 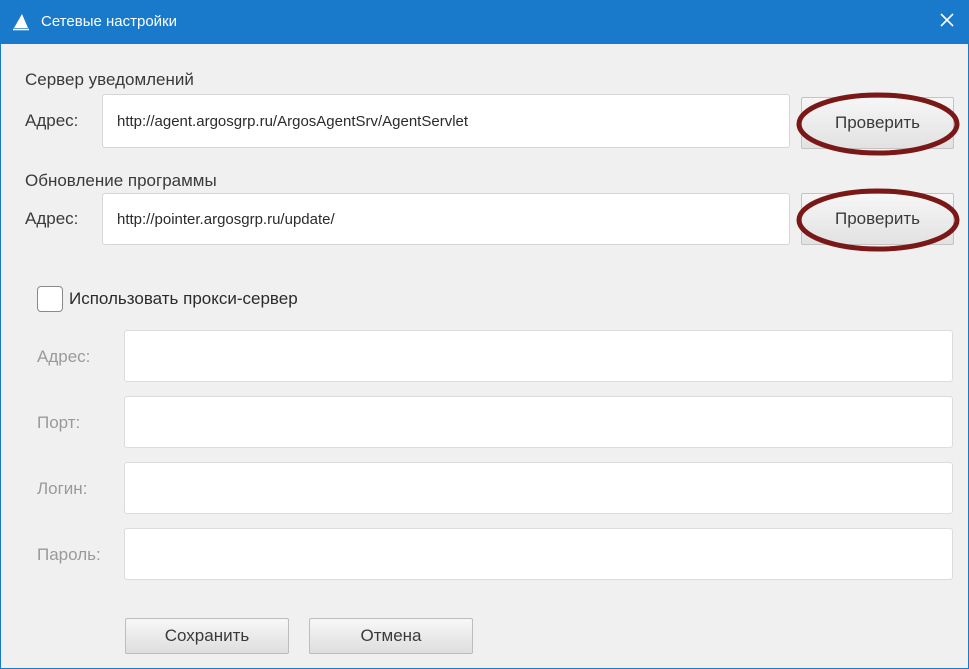 I want to click on close-button, so click(x=946, y=22).